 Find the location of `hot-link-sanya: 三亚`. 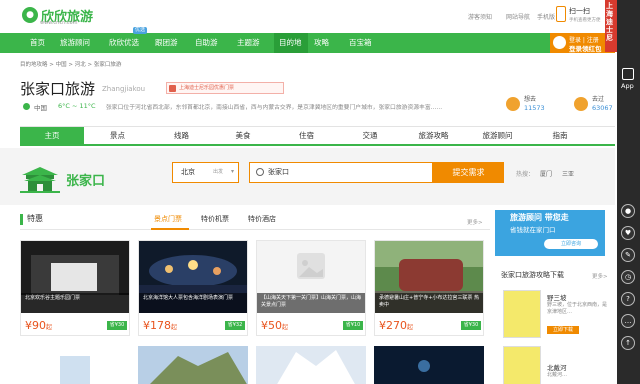

hot-link-sanya: 三亚 is located at coordinates (568, 173).